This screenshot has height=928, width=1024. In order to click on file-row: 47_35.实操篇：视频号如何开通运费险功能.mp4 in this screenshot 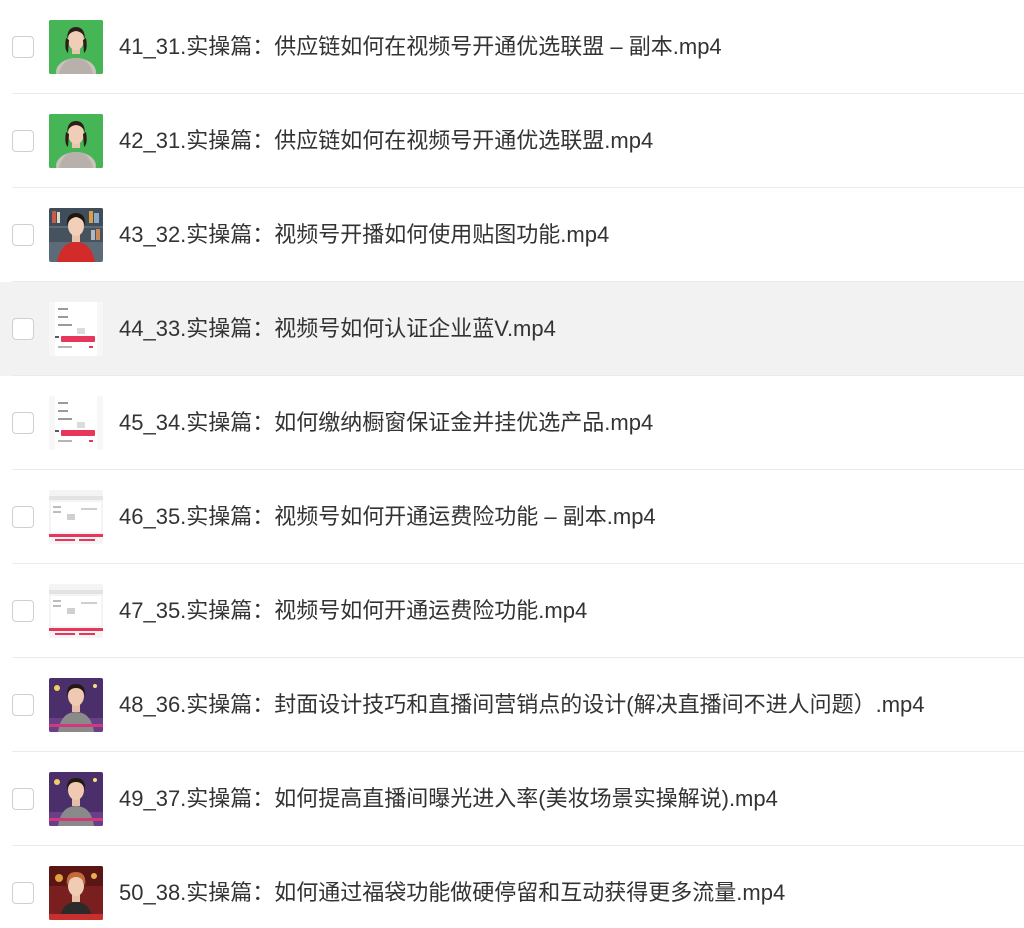, I will do `click(512, 611)`.